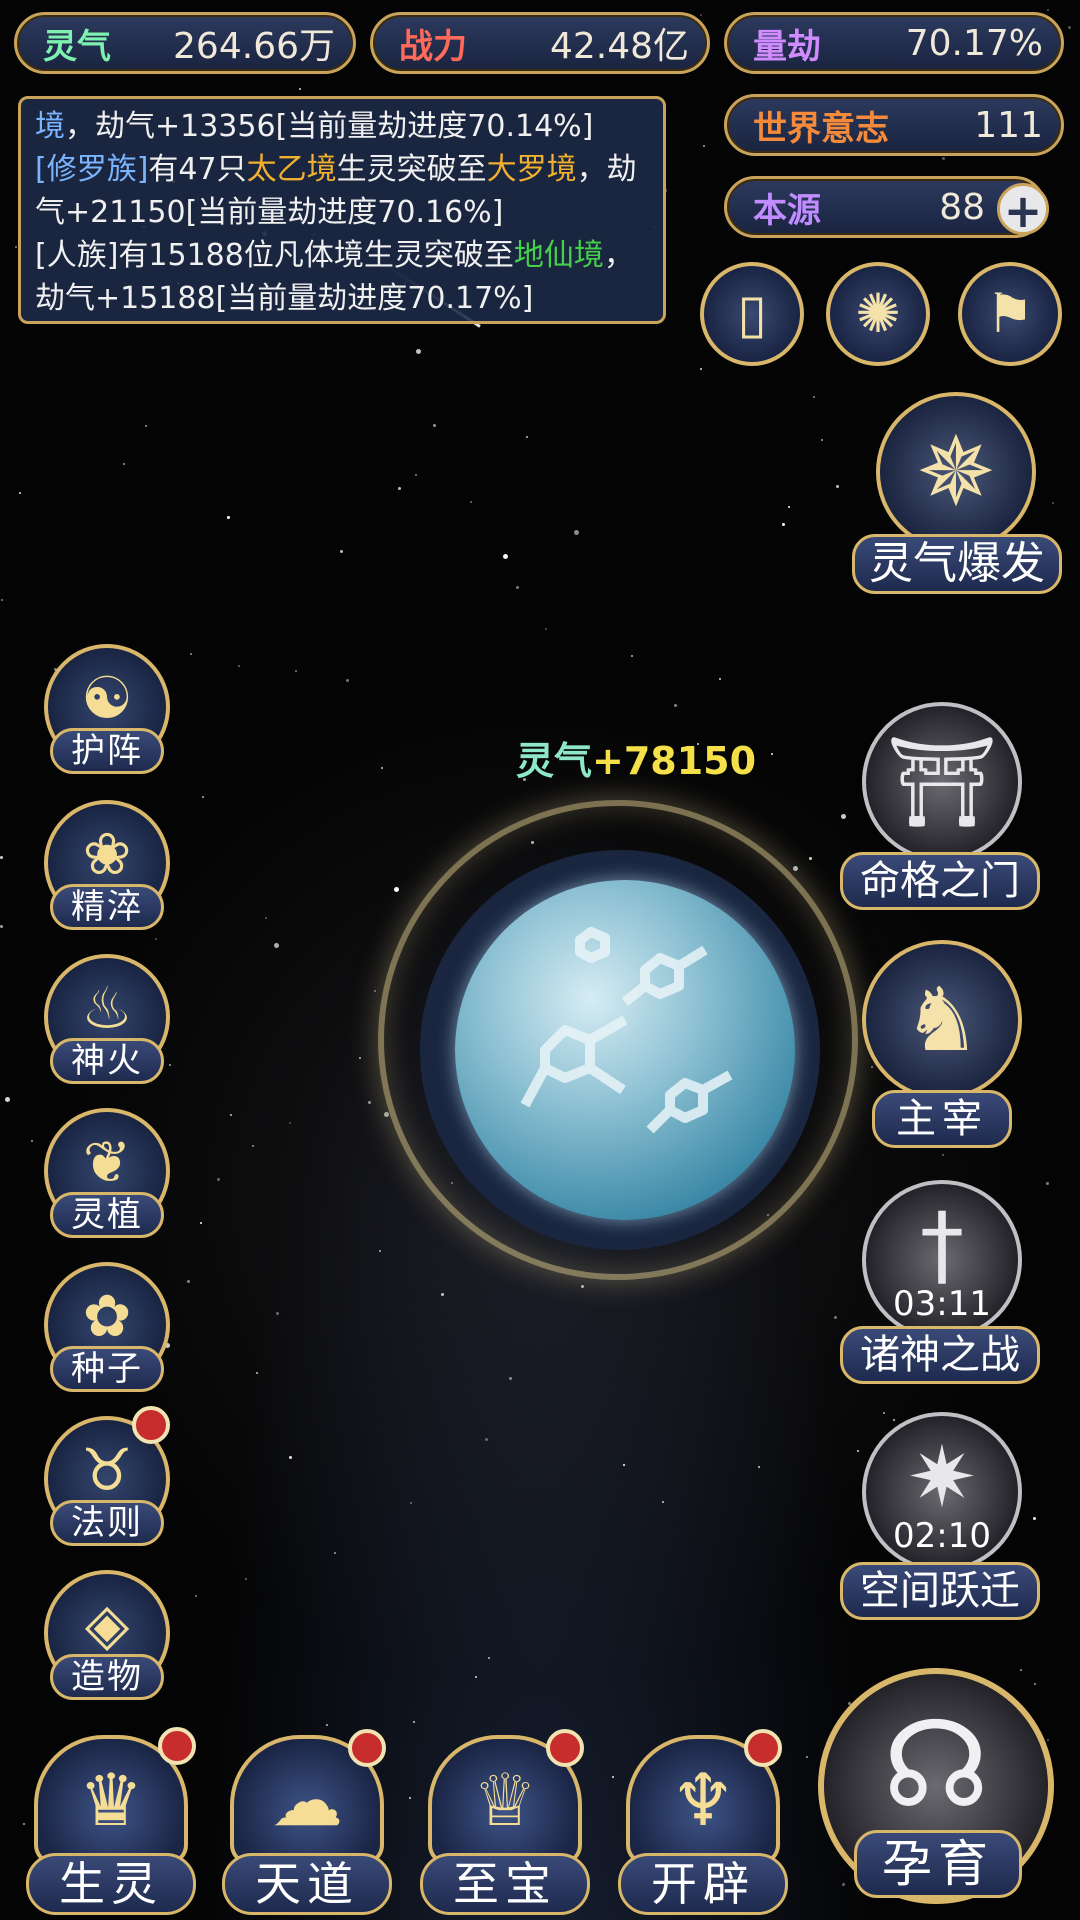  I want to click on world-will-stat: 世界意志 111, so click(894, 125).